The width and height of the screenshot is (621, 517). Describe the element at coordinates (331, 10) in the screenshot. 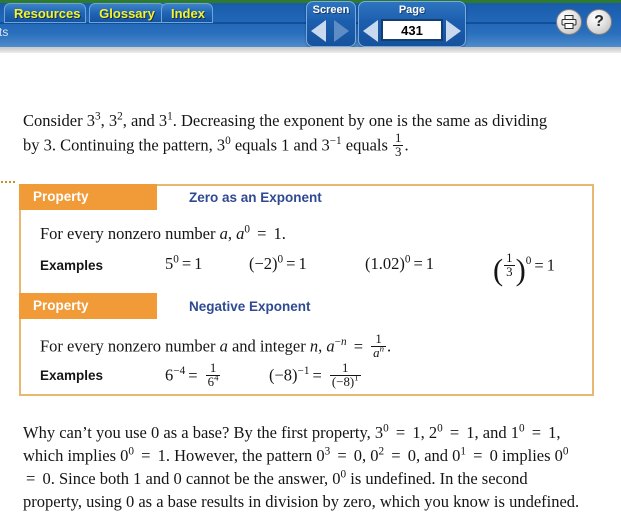

I see `screen-stepper-label: Screen` at that location.